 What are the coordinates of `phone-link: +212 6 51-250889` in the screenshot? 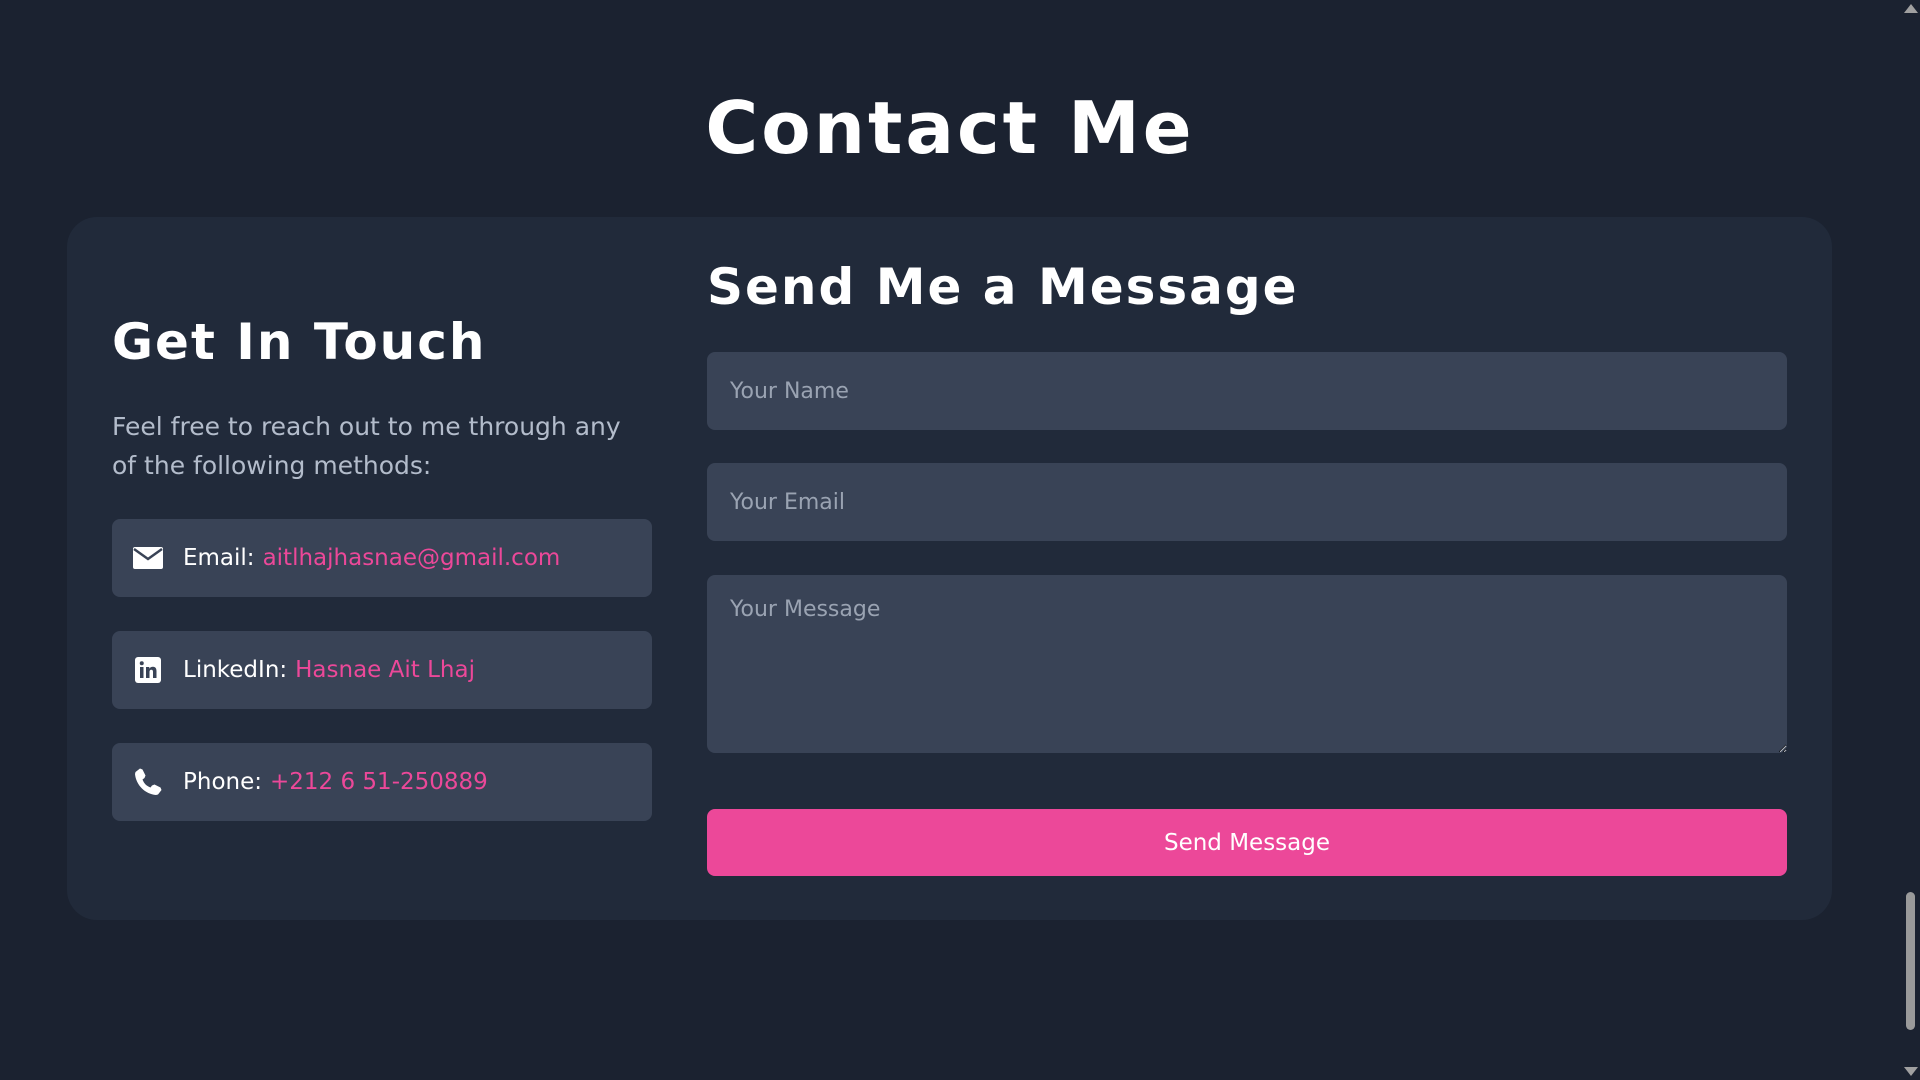 It's located at (379, 782).